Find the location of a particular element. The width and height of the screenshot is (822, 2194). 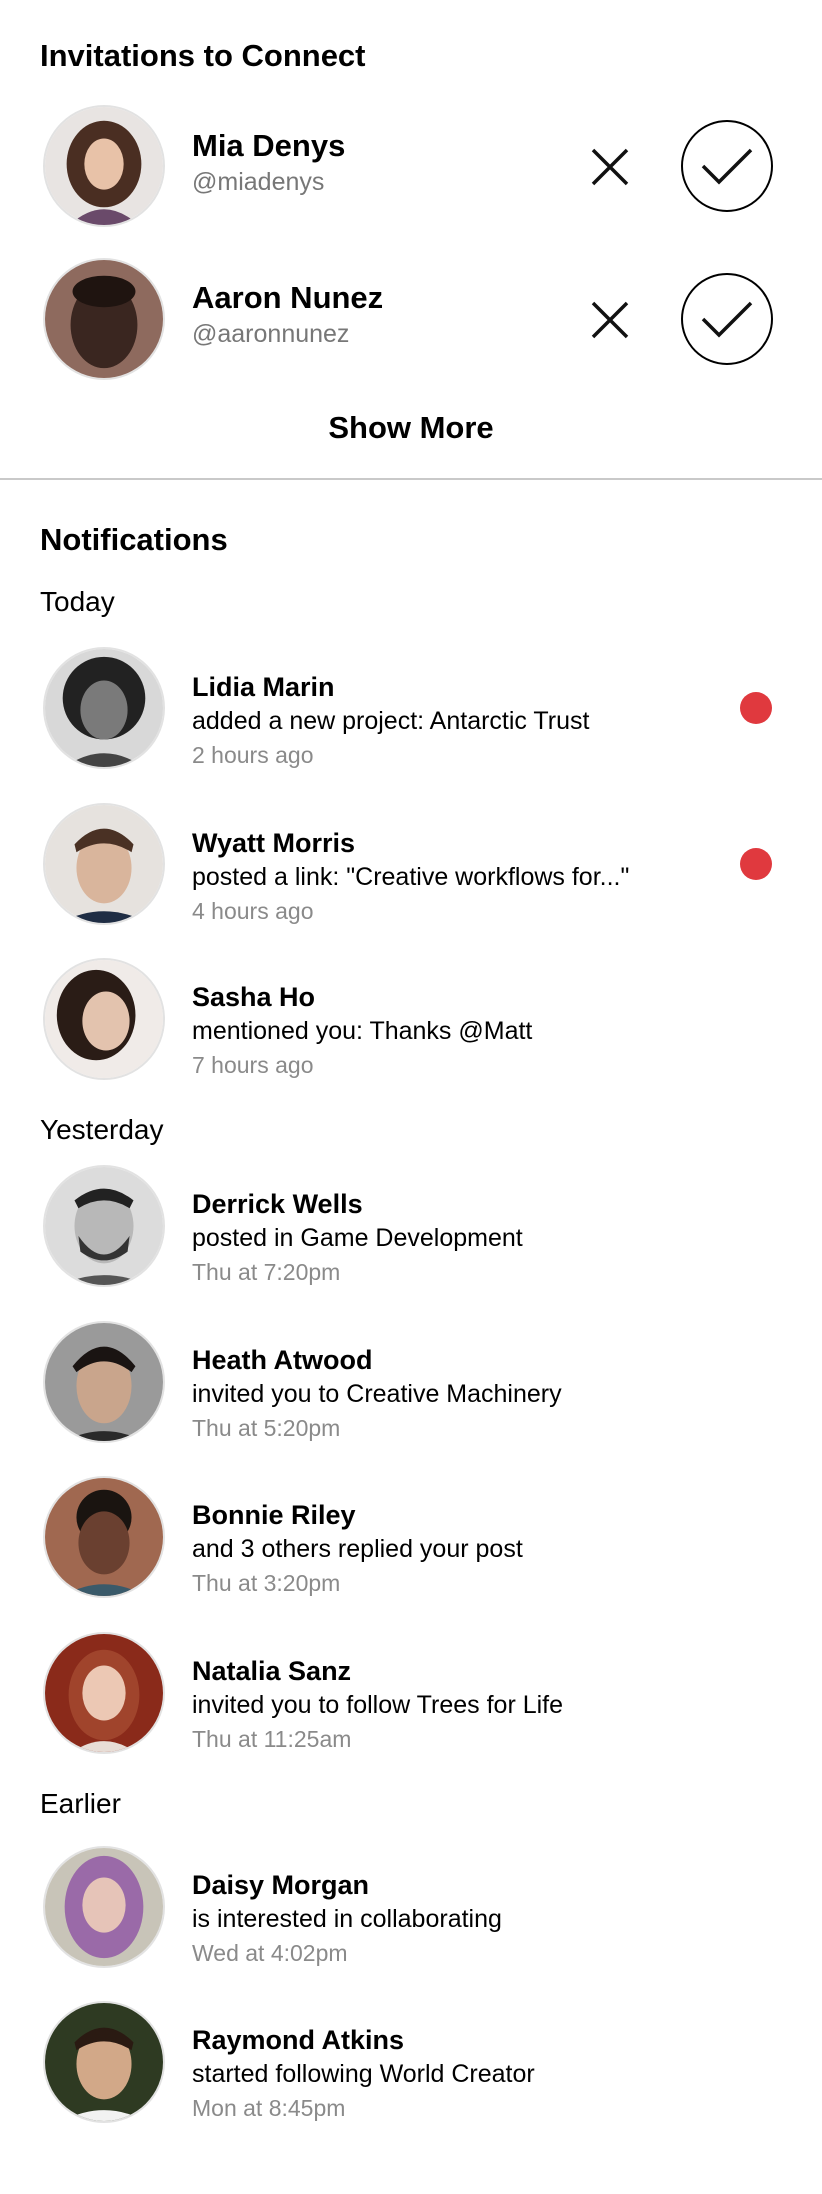

notification-time: Thu at 11:25am is located at coordinates (272, 1739).